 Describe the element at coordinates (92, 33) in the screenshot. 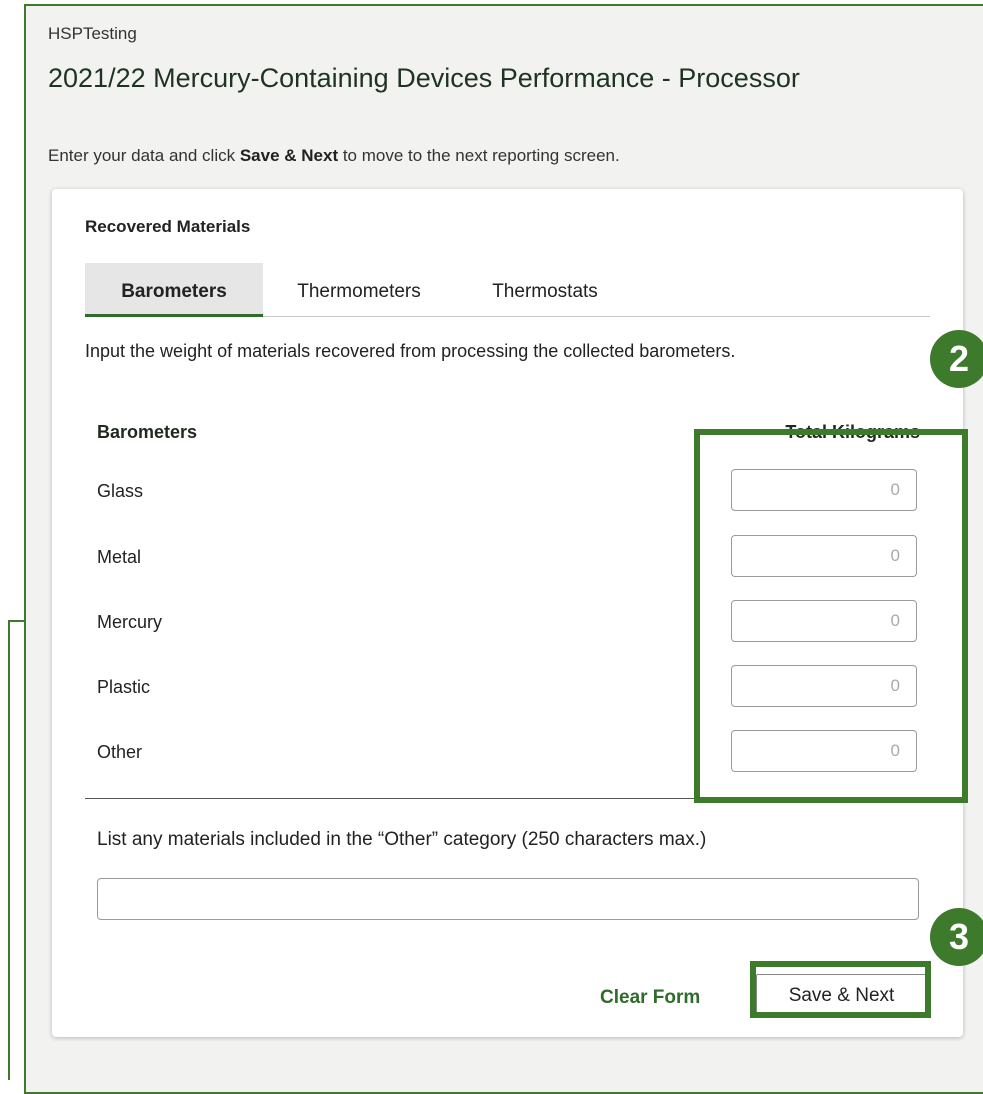

I see `org-name: HSPTesting` at that location.